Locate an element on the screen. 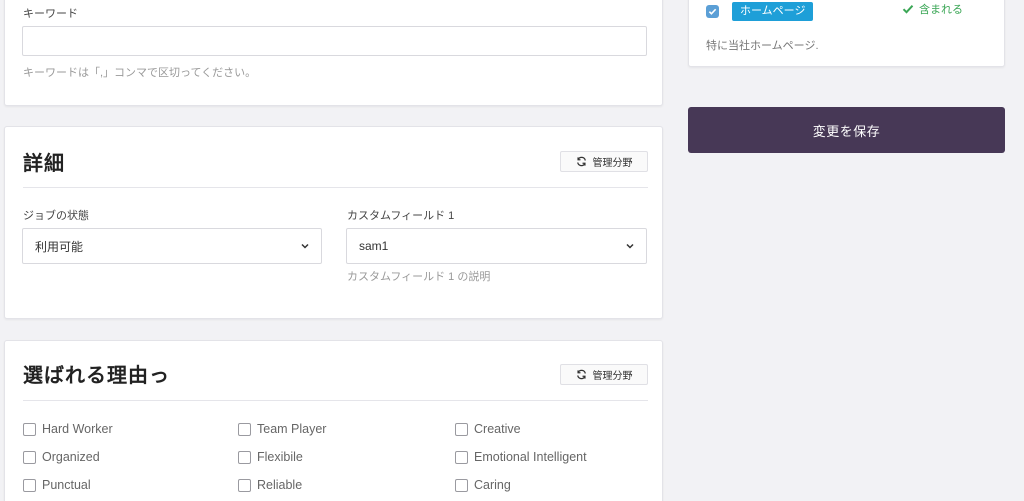 Image resolution: width=1024 pixels, height=501 pixels. reason-checkbox-item: Punctual is located at coordinates (57, 485).